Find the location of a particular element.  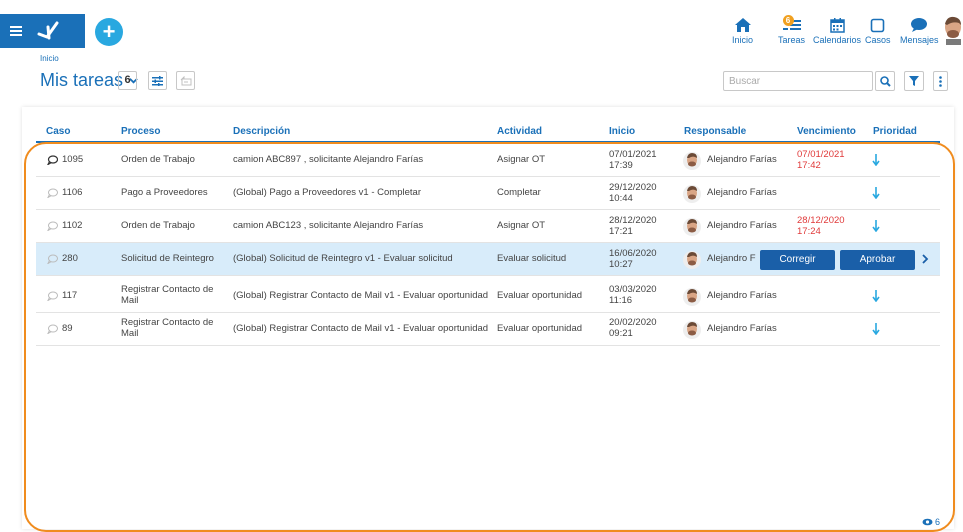

approve-button: Aprobar is located at coordinates (877, 260).